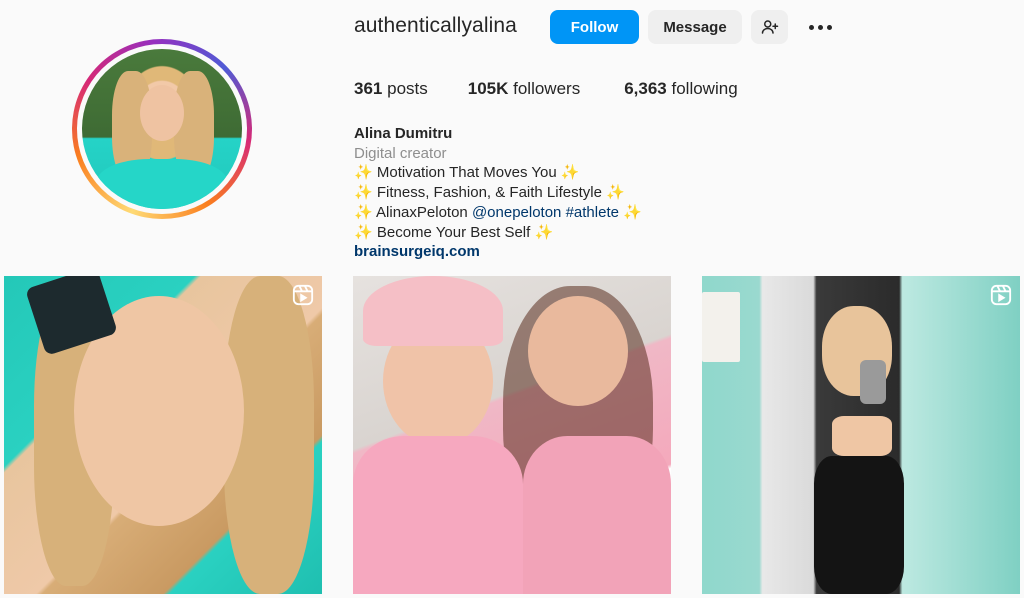 The image size is (1024, 598). I want to click on posts-count: 361, so click(368, 88).